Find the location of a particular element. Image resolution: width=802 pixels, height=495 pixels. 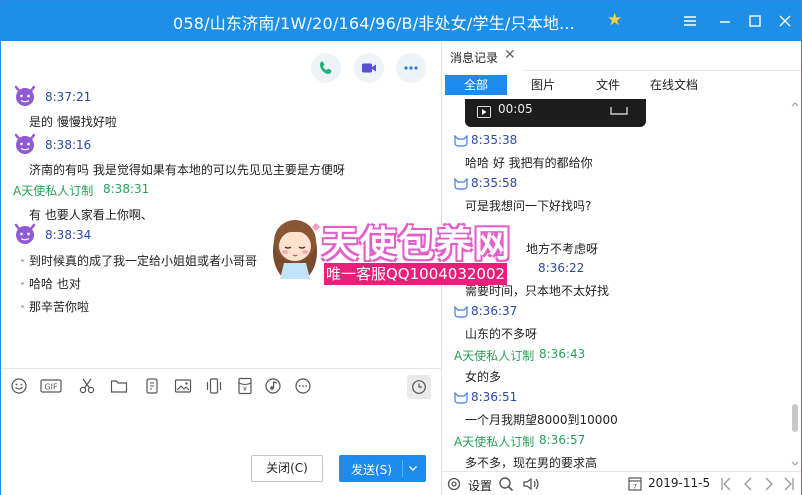

next-page-icon is located at coordinates (769, 484).